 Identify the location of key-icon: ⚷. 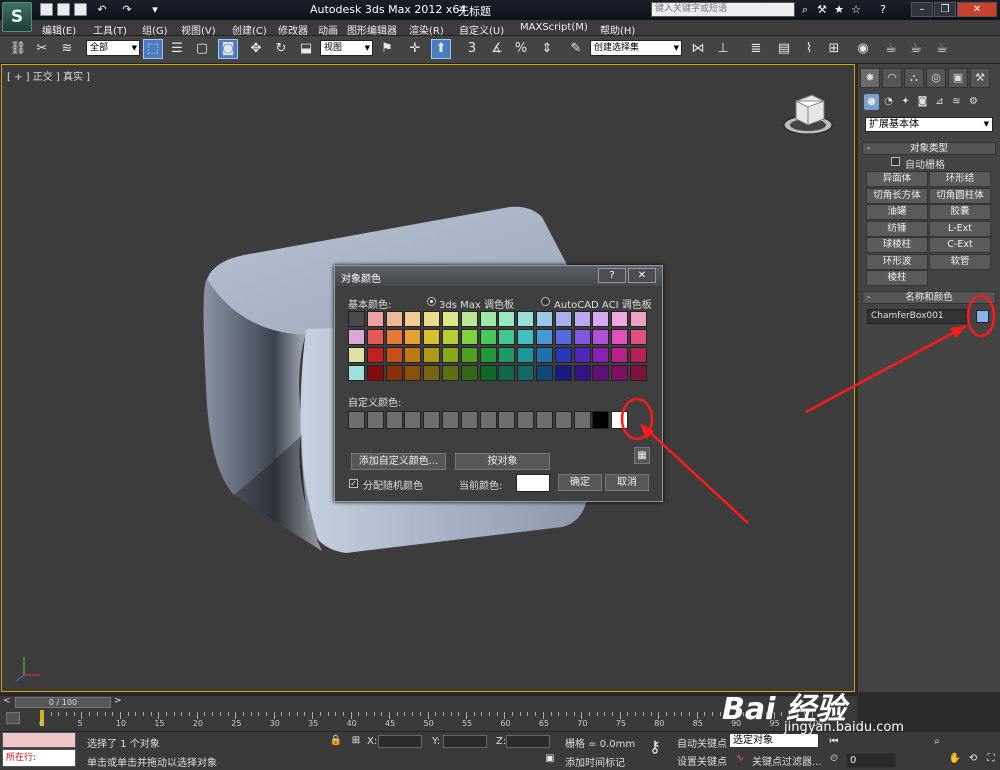
(655, 747).